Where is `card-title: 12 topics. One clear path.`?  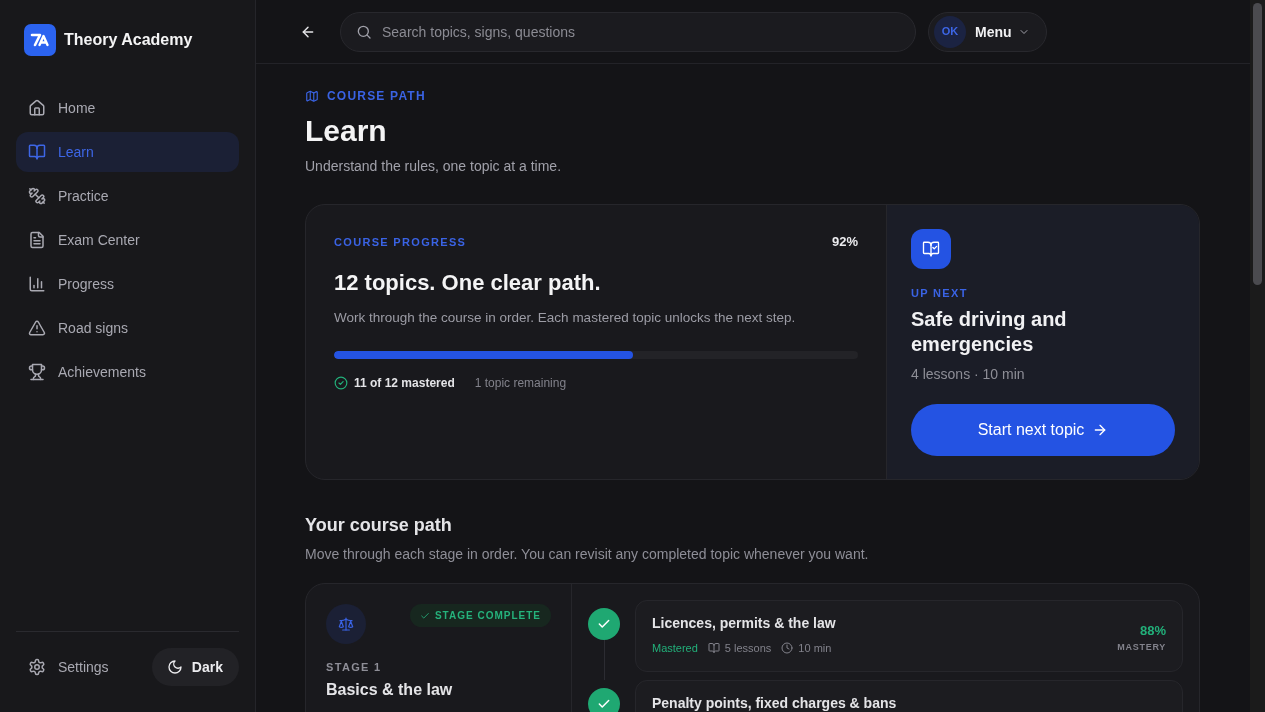
card-title: 12 topics. One clear path. is located at coordinates (468, 283).